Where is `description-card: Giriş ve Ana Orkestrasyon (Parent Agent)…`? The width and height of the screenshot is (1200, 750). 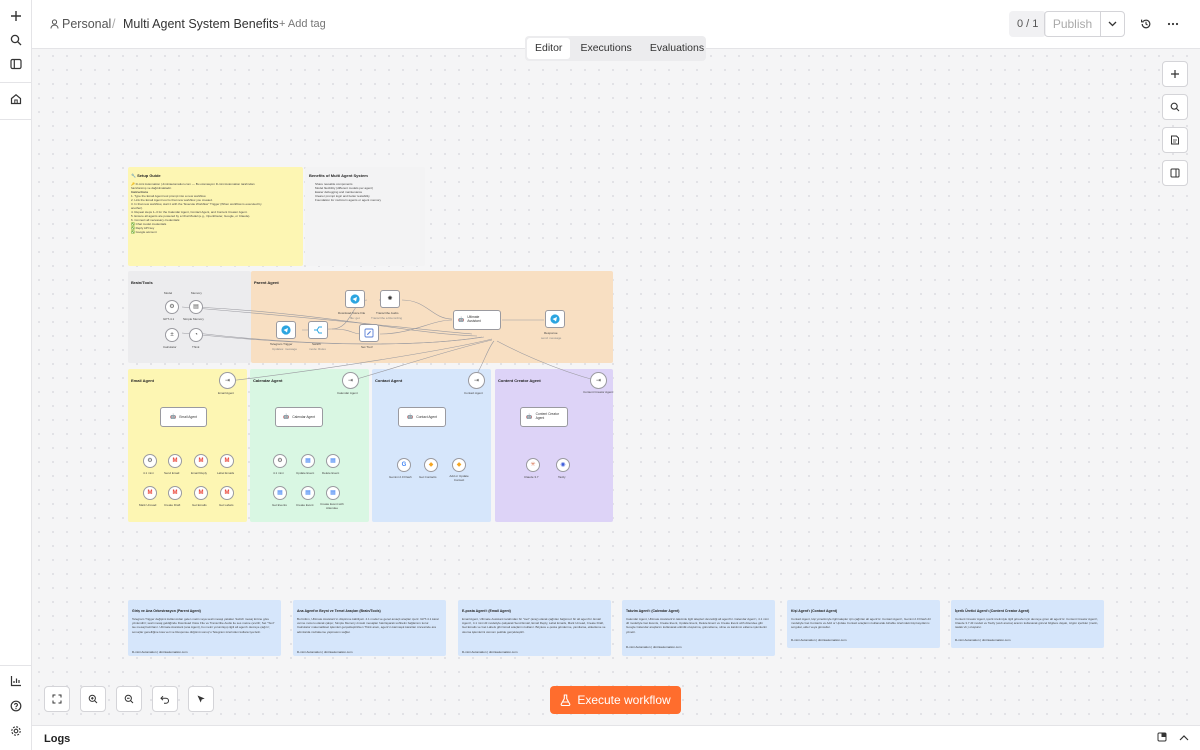
description-card: Giriş ve Ana Orkestrasyon (Parent Agent)… is located at coordinates (204, 628).